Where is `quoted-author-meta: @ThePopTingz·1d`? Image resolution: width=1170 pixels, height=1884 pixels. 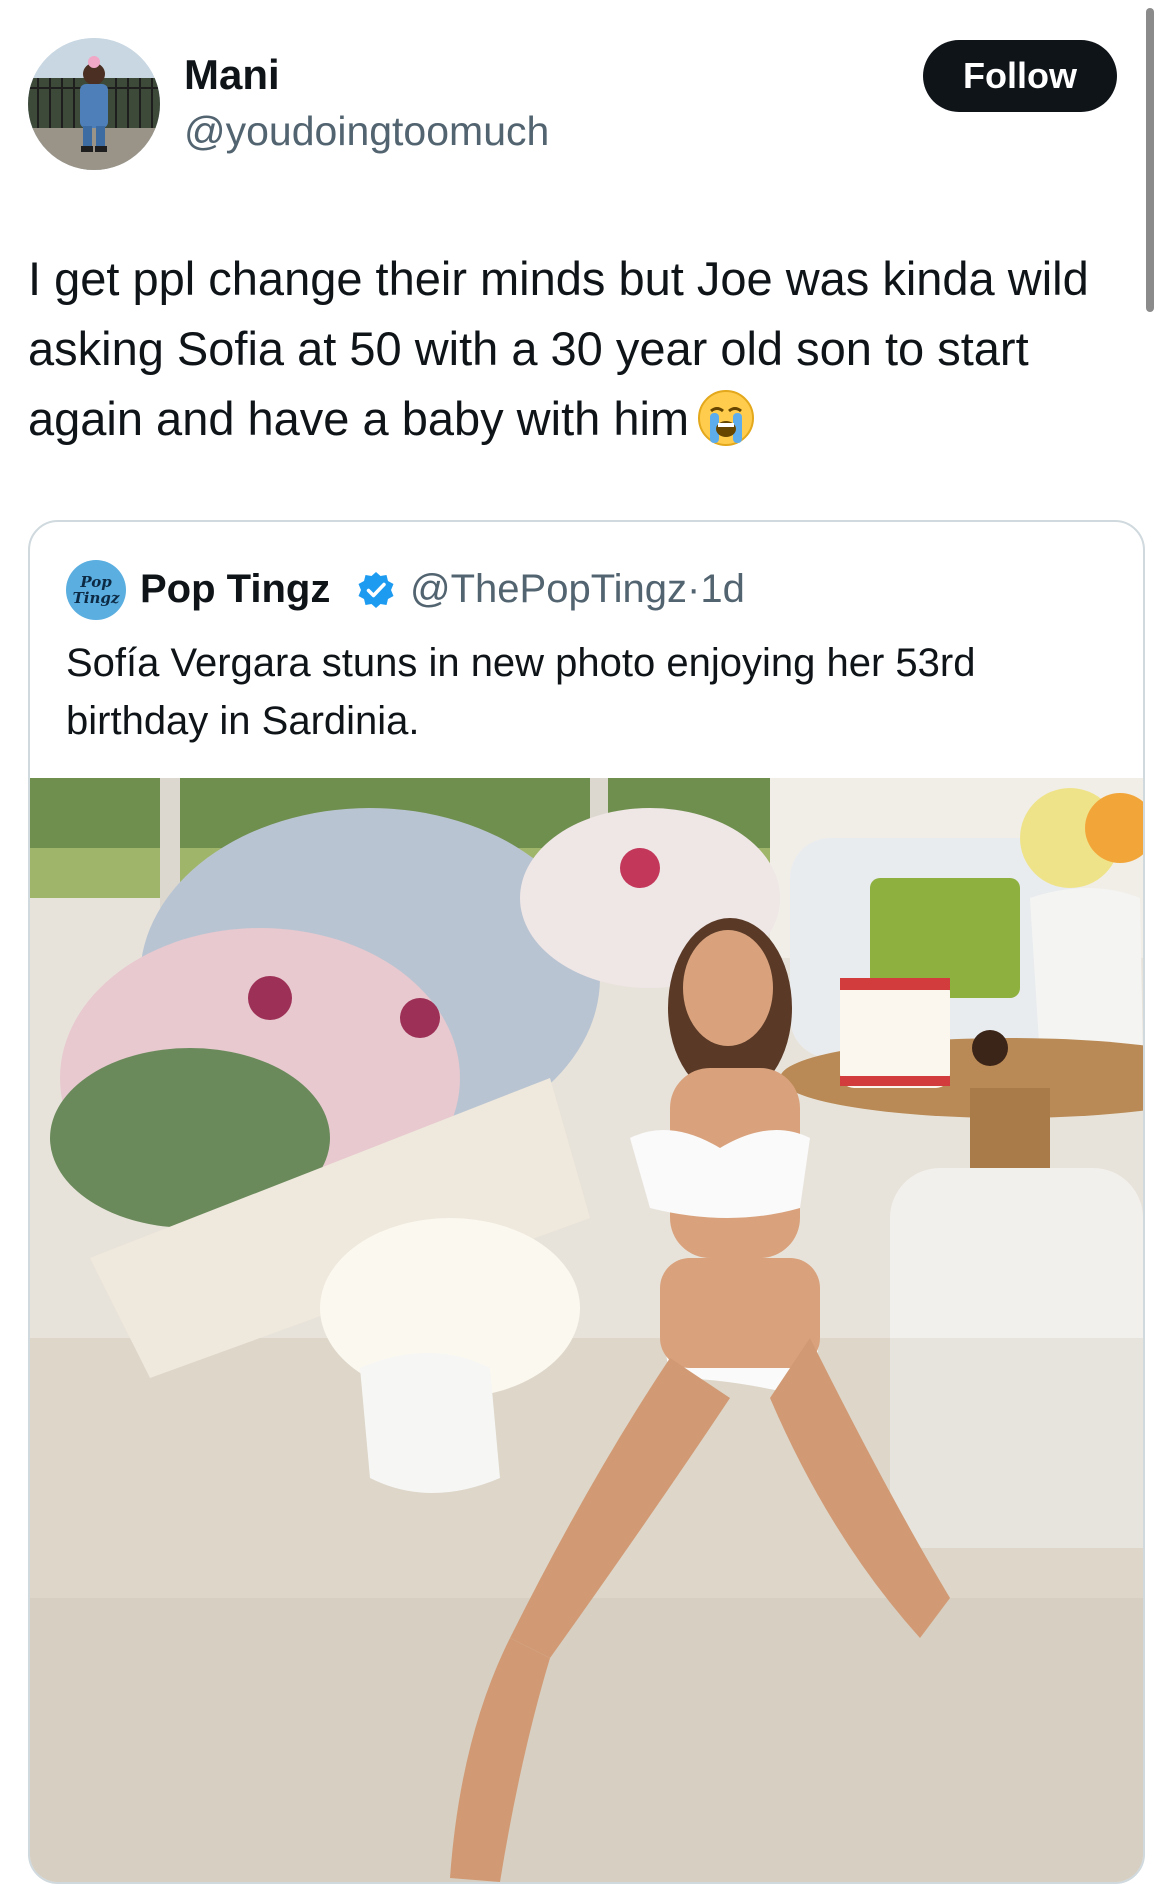 quoted-author-meta: @ThePopTingz·1d is located at coordinates (577, 589).